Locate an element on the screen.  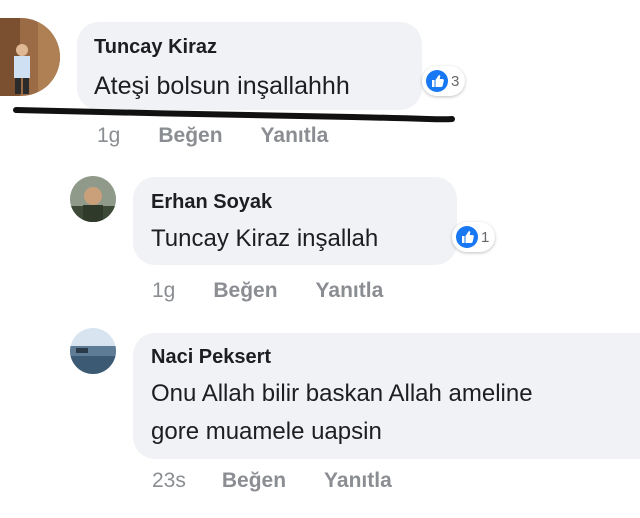
comment-actions: 23s Beğen Yanıtla is located at coordinates (272, 481).